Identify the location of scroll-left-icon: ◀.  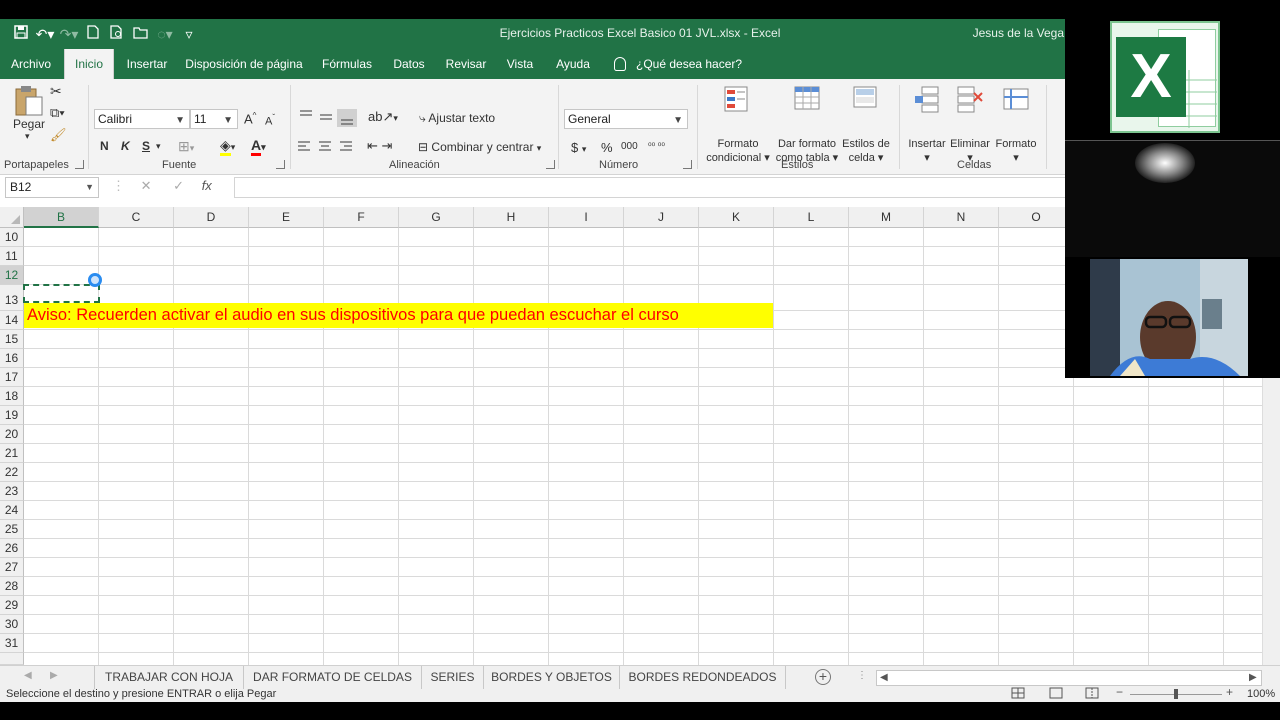
(884, 677).